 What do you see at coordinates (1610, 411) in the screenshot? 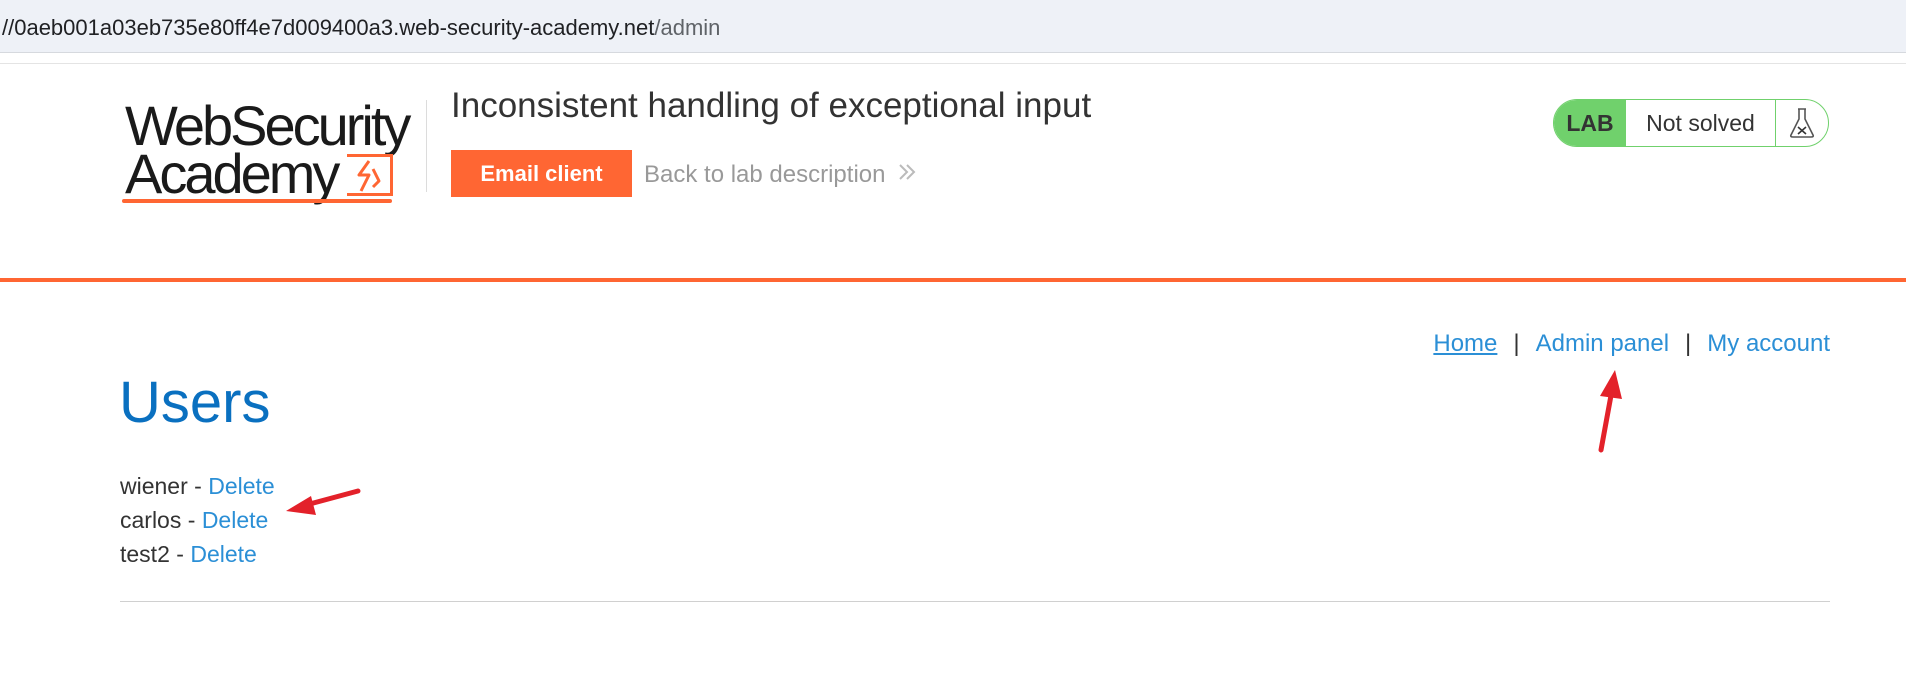
I see `annotation-arrow-admin-panel-icon` at bounding box center [1610, 411].